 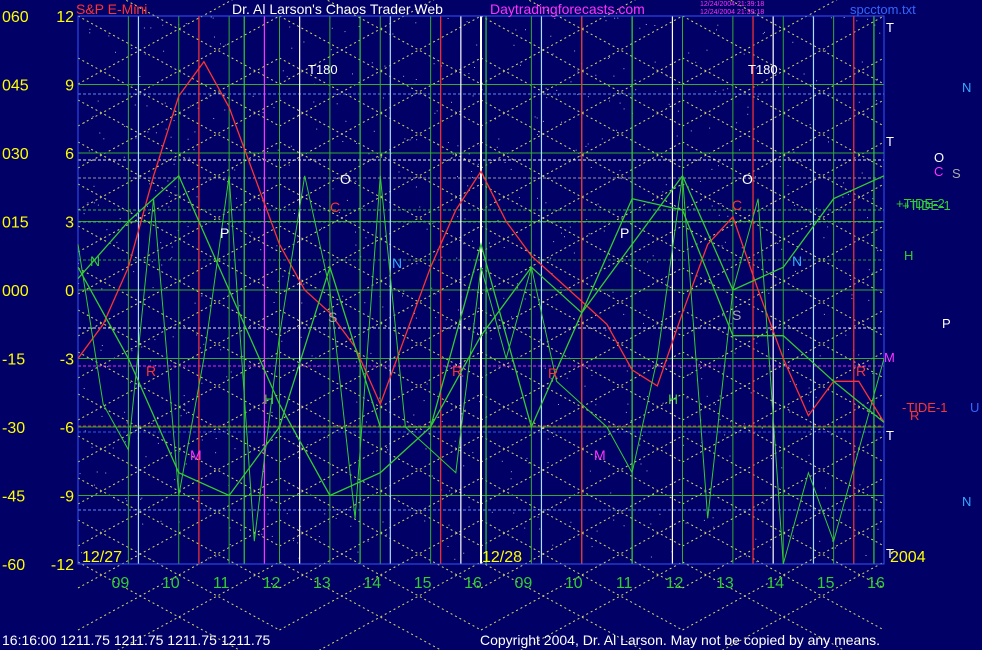 I want to click on plot-letter-label: S, so click(x=736, y=315).